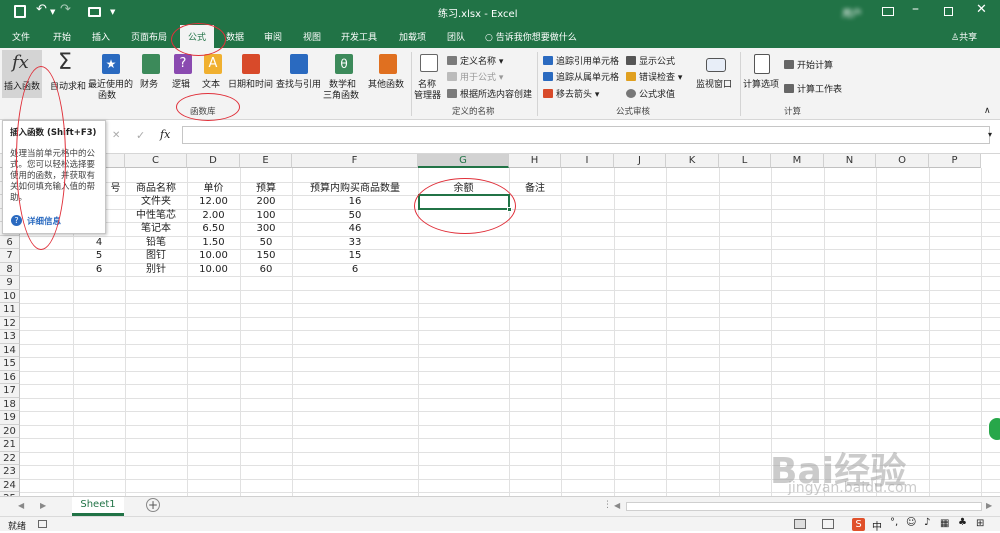 This screenshot has width=1000, height=533. What do you see at coordinates (10, 310) in the screenshot?
I see `row-header: 11` at bounding box center [10, 310].